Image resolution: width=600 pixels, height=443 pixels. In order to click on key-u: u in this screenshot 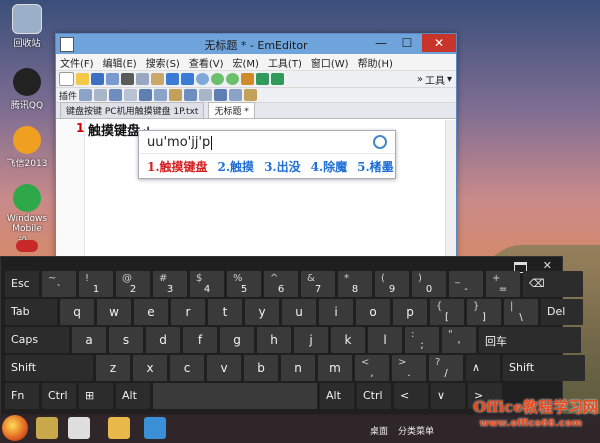, I will do `click(299, 312)`.